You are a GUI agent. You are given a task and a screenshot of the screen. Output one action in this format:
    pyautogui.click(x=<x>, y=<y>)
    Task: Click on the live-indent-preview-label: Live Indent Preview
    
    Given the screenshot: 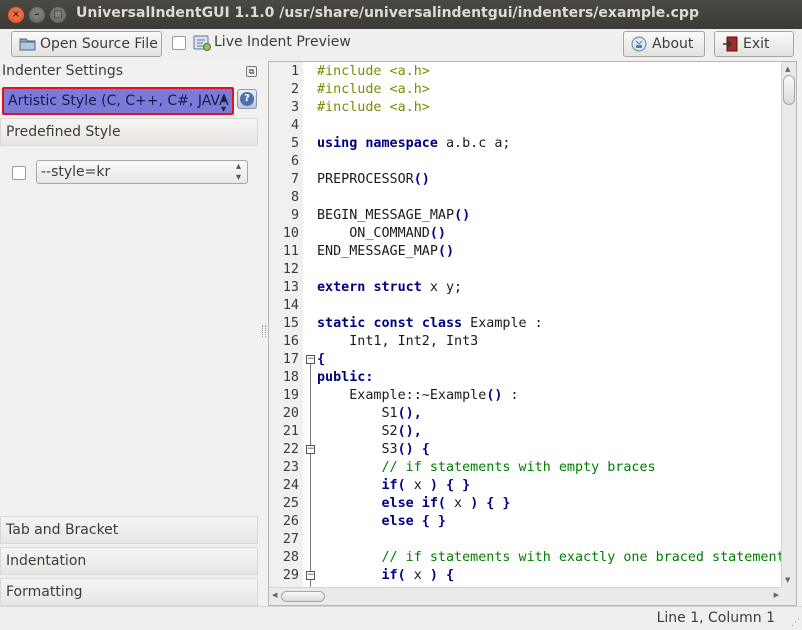 What is the action you would take?
    pyautogui.click(x=282, y=42)
    